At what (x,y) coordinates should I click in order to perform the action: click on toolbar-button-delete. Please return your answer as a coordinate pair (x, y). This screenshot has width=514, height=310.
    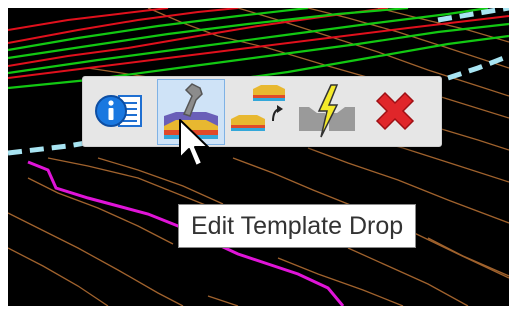
    Looking at the image, I should click on (395, 111).